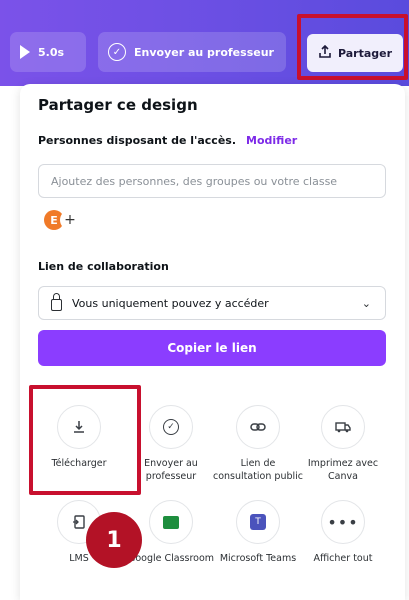 The height and width of the screenshot is (600, 409). What do you see at coordinates (271, 140) in the screenshot?
I see `modify-access-link: Modifier` at bounding box center [271, 140].